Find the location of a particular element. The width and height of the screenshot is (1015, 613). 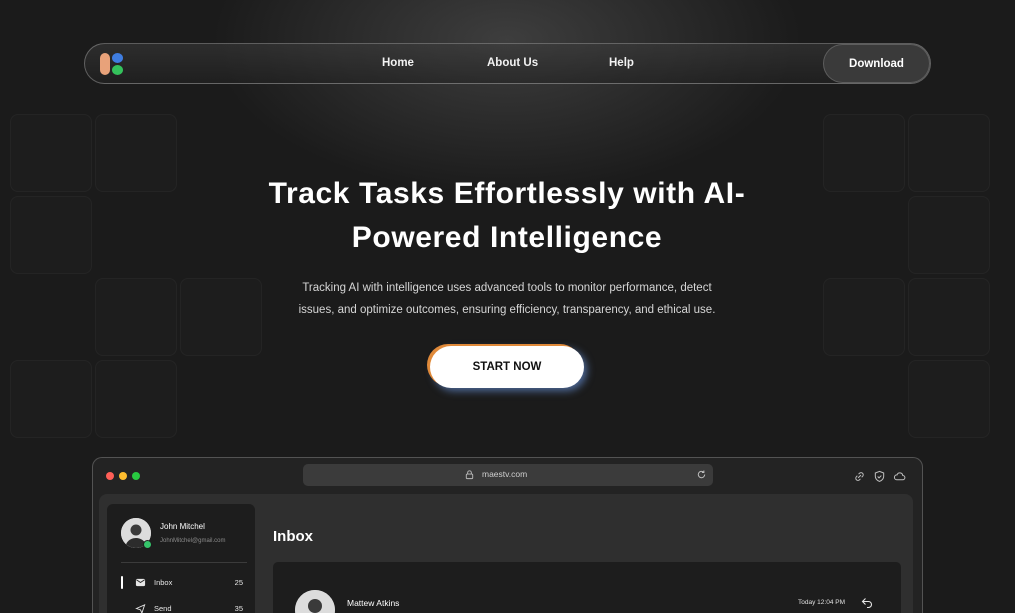

cloud-icon is located at coordinates (899, 476).